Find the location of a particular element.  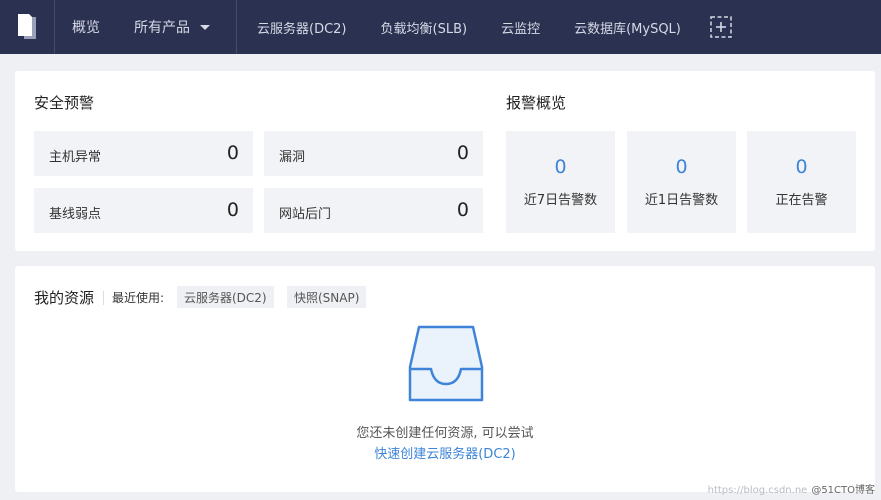

empty-inbox-icon is located at coordinates (446, 363).